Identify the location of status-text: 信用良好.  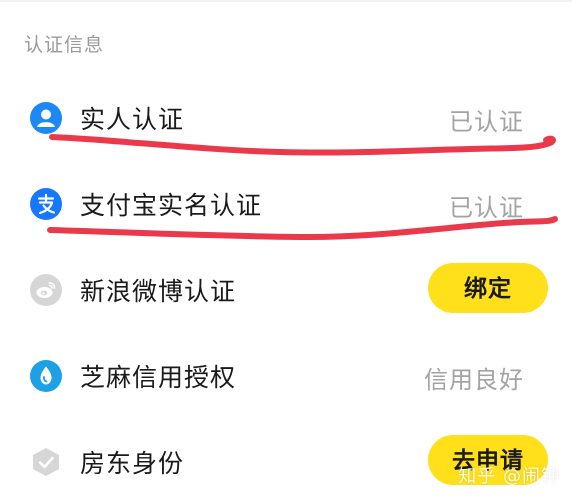
(474, 380).